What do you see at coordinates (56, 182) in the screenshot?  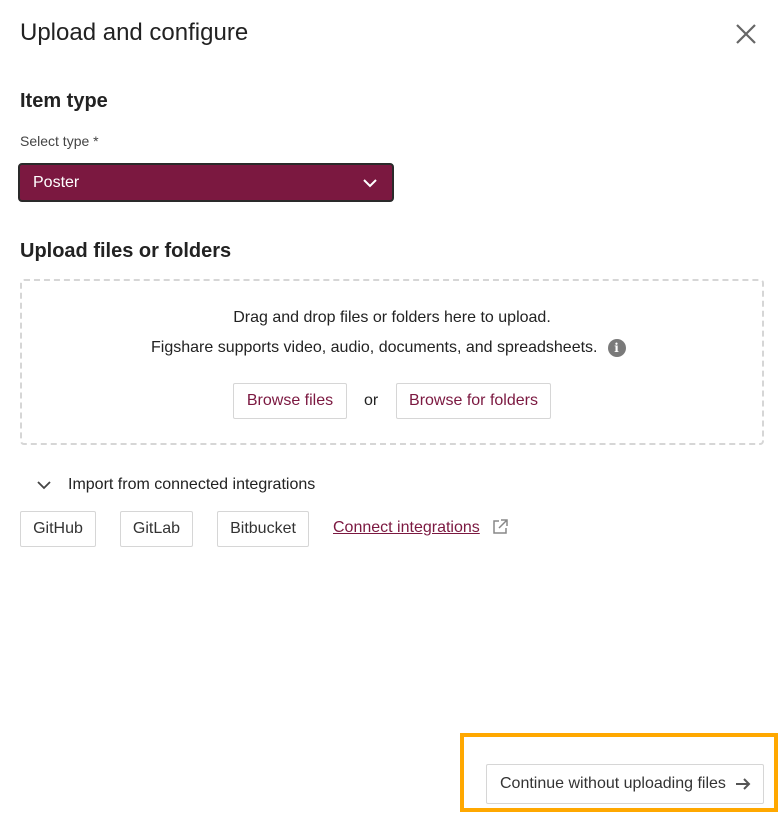 I see `item-type-selected-value: Poster` at bounding box center [56, 182].